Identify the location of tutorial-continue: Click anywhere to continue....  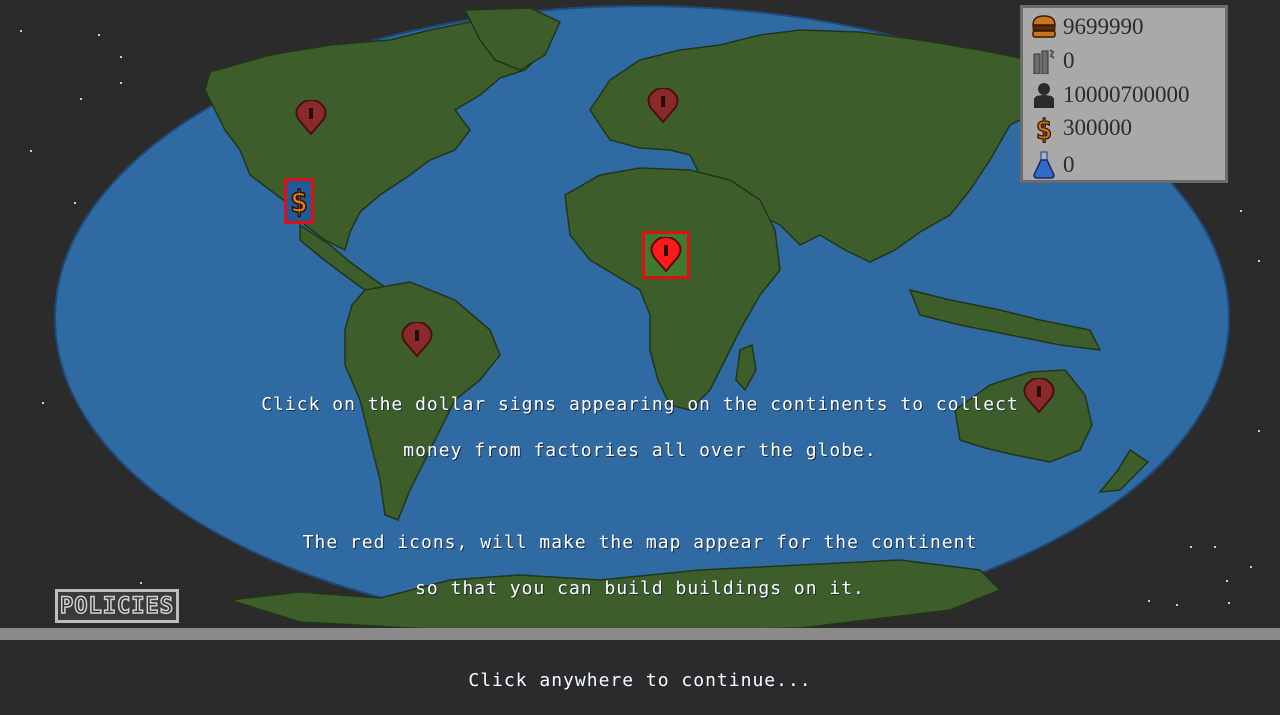
(640, 680).